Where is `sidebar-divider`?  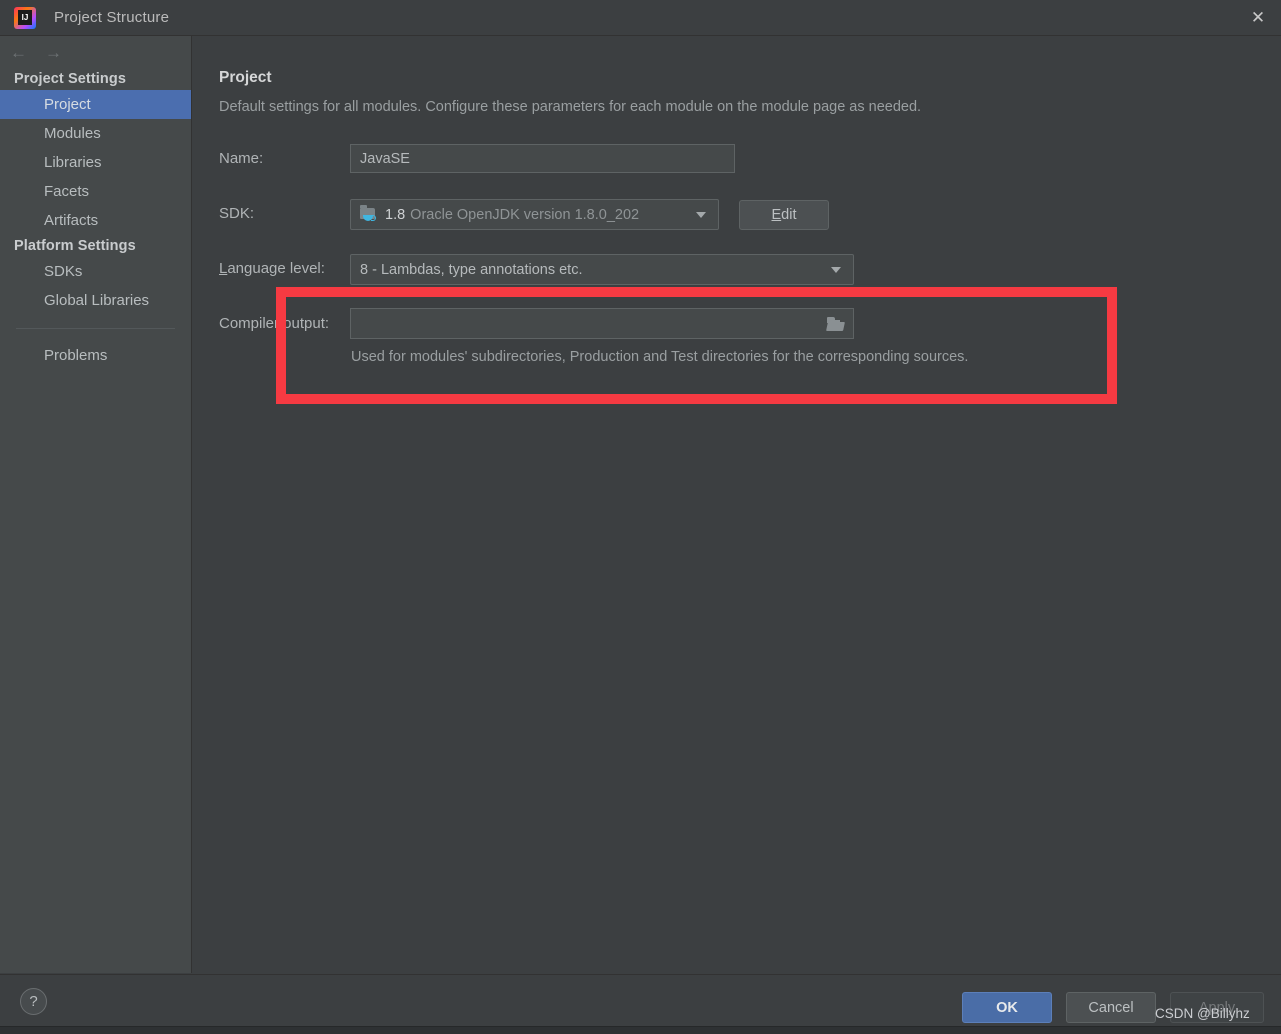 sidebar-divider is located at coordinates (95, 328).